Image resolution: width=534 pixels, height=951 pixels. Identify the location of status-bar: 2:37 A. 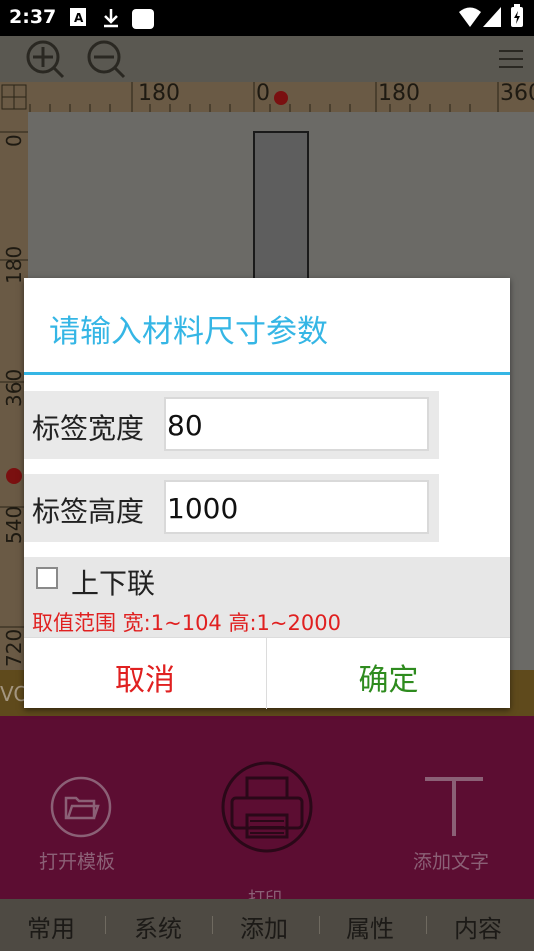
(267, 18).